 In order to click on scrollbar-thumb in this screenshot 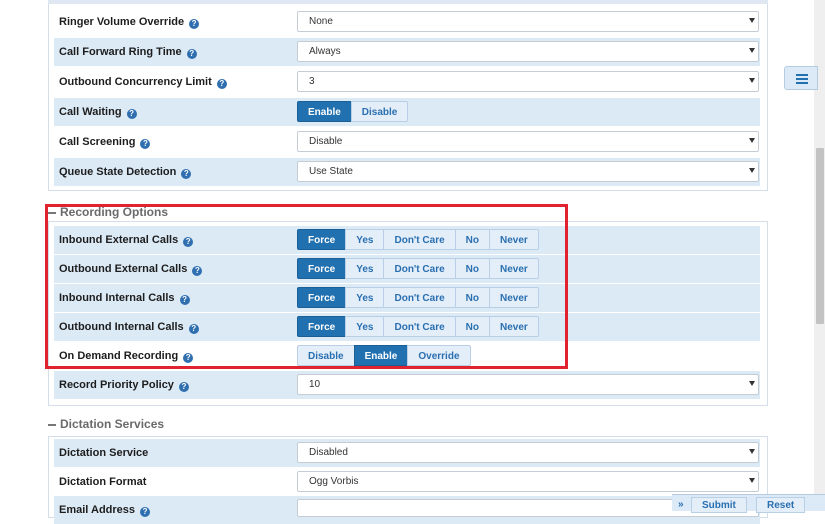, I will do `click(820, 236)`.